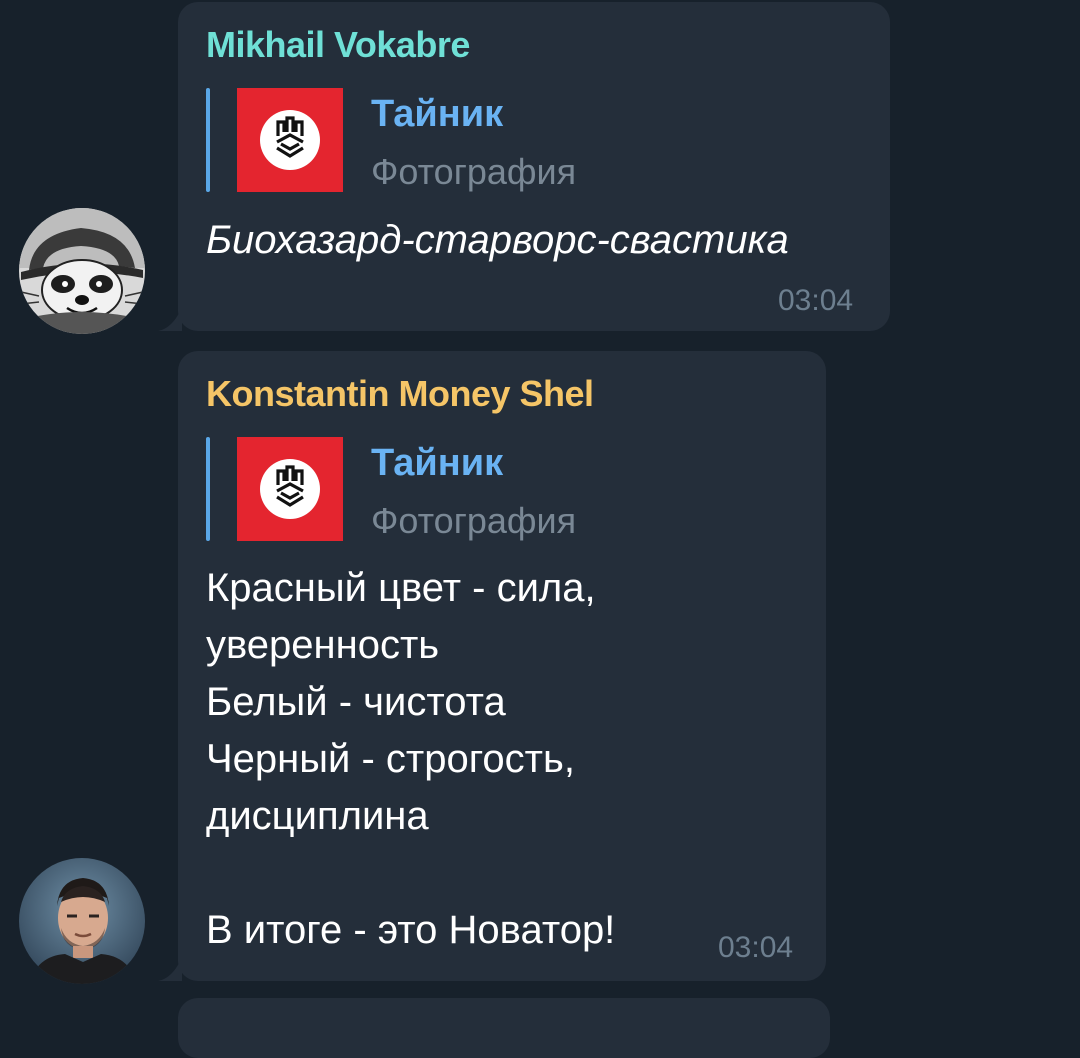 The image size is (1080, 1058). I want to click on raccoon-avatar-icon, so click(82, 271).